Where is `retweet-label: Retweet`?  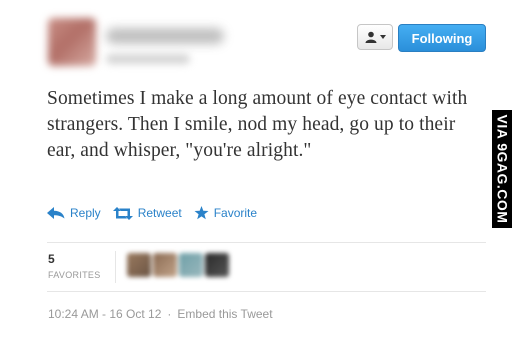 retweet-label: Retweet is located at coordinates (159, 213).